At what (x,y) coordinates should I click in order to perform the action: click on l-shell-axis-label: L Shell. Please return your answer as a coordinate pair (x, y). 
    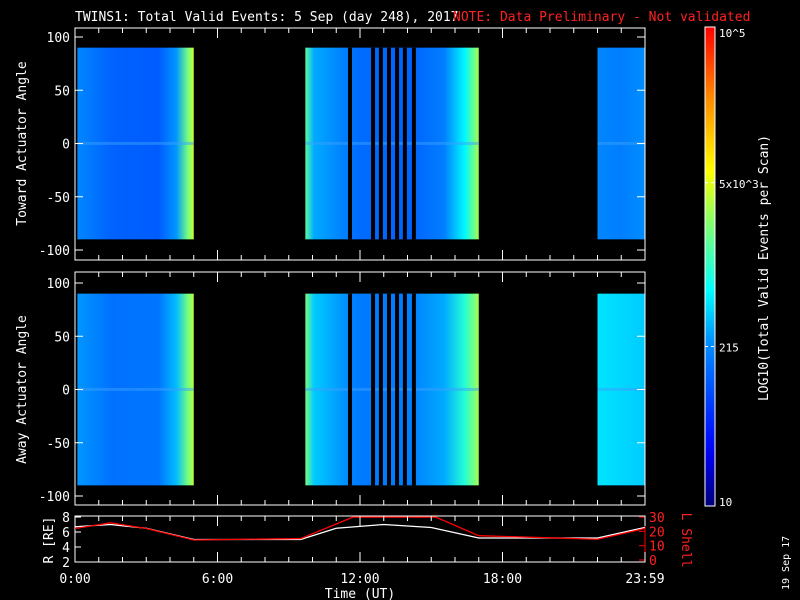
    Looking at the image, I should click on (685, 540).